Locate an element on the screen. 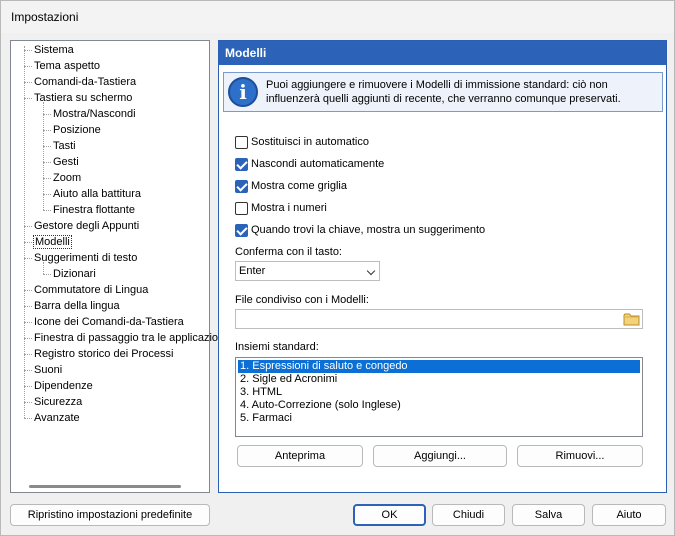 Image resolution: width=675 pixels, height=536 pixels. tree-item: Sistema is located at coordinates (54, 50).